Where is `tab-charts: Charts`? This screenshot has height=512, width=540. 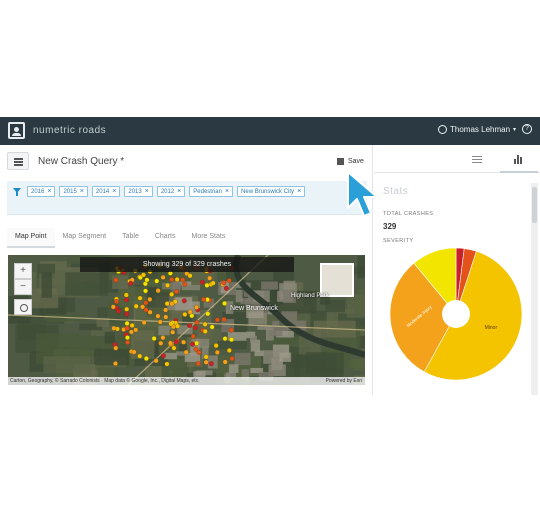
tab-charts: Charts is located at coordinates (165, 238).